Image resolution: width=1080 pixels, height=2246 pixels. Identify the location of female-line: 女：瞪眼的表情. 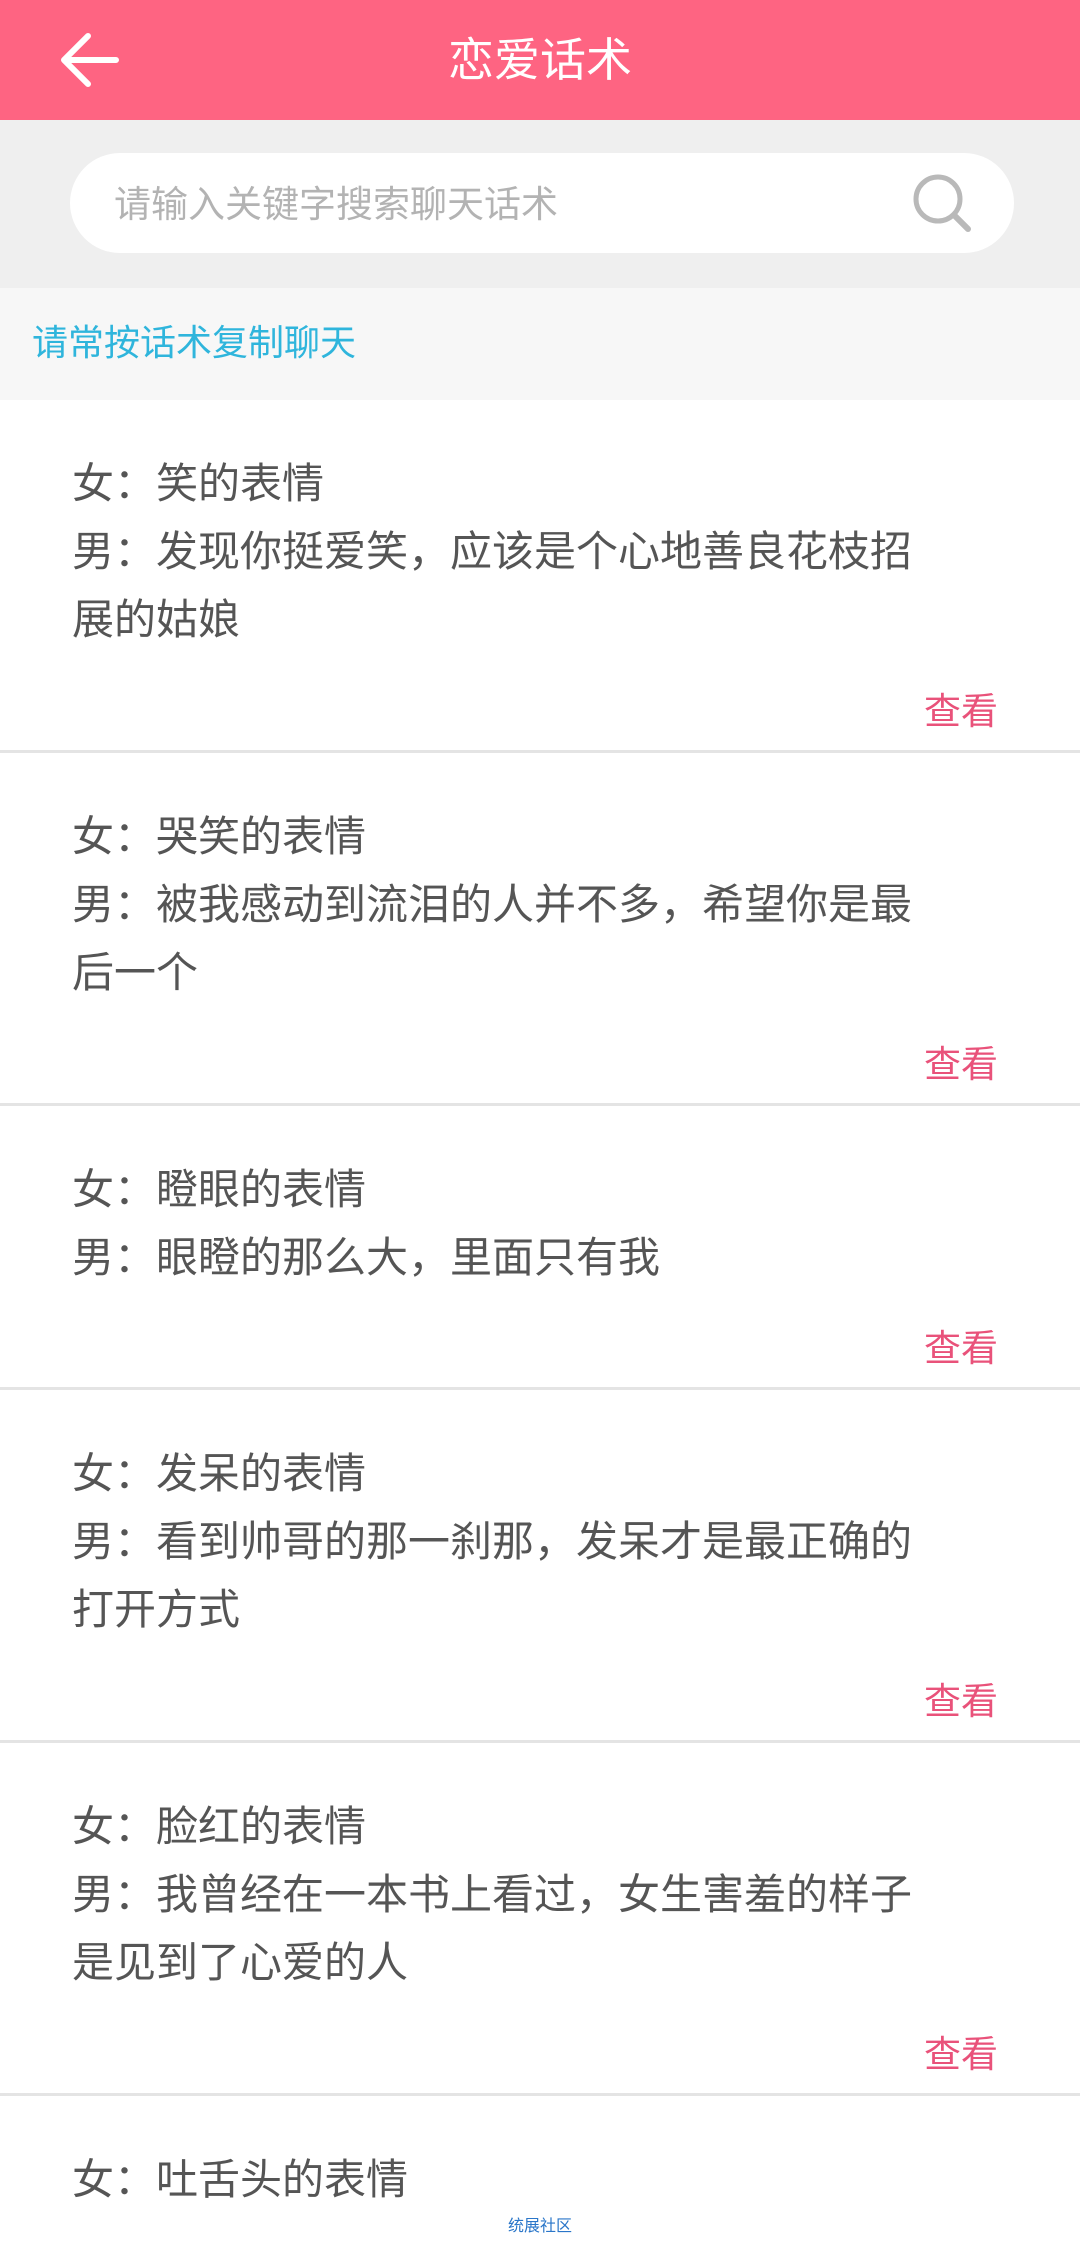
(219, 1189).